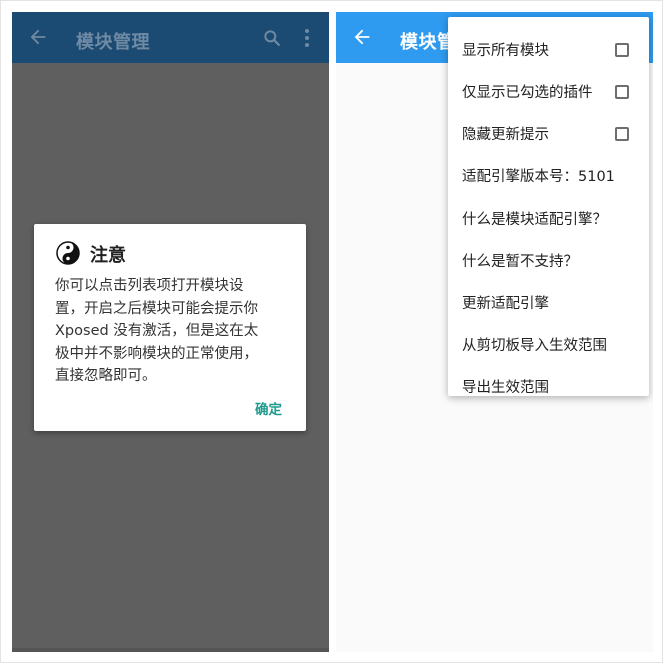 This screenshot has width=665, height=665. What do you see at coordinates (170, 37) in the screenshot?
I see `left-toolbar: 模块管理` at bounding box center [170, 37].